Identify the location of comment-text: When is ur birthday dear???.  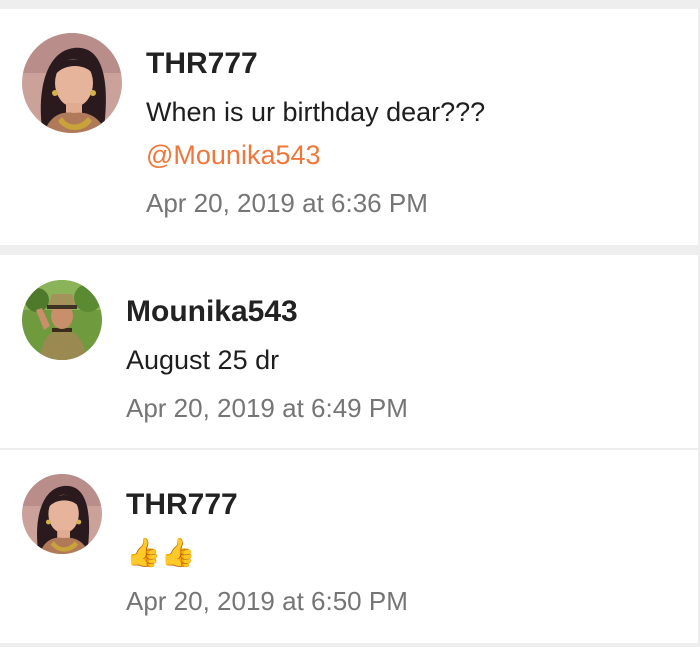
(316, 112).